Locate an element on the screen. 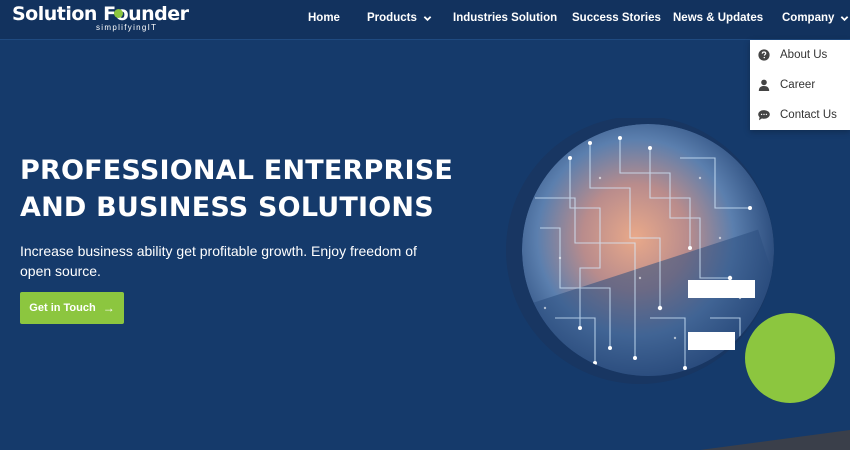  nav-news-updates: News & Updates is located at coordinates (718, 18).